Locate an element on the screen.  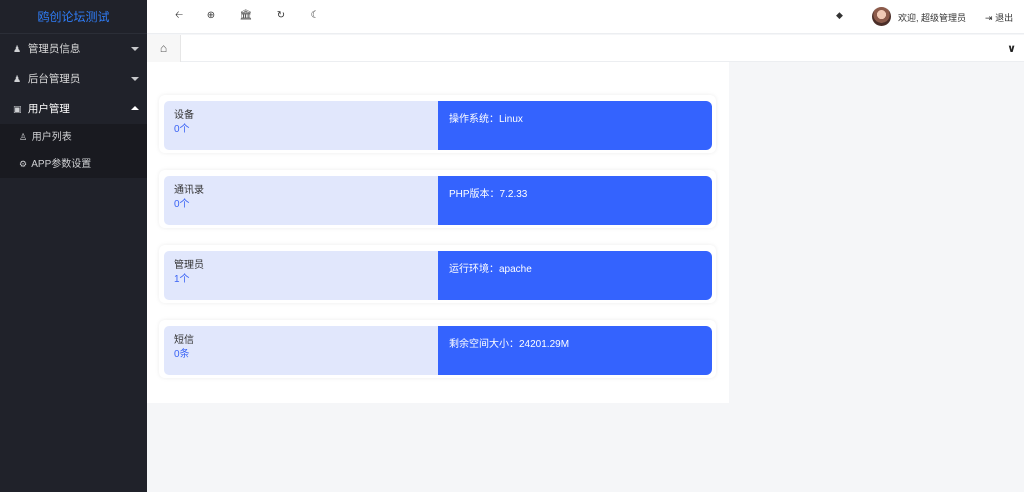
stat-card-left: 通讯录 0个 is located at coordinates (301, 200).